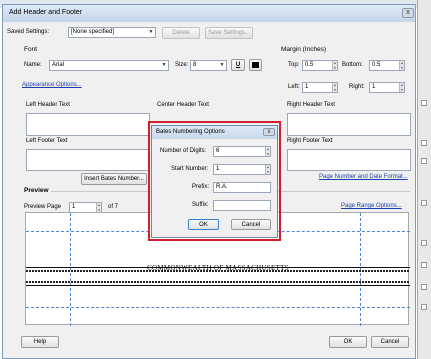 This screenshot has height=359, width=431. What do you see at coordinates (43, 207) in the screenshot?
I see `preview-page-label: Preview Page` at bounding box center [43, 207].